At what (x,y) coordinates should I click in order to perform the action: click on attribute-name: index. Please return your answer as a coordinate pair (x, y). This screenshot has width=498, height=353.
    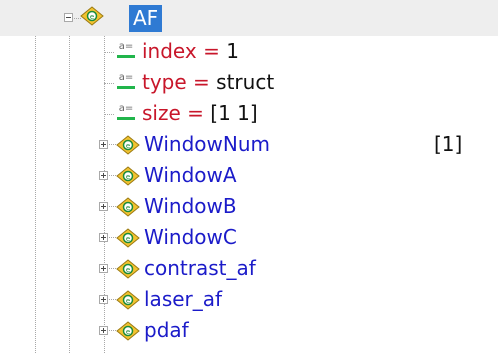
    Looking at the image, I should click on (169, 51).